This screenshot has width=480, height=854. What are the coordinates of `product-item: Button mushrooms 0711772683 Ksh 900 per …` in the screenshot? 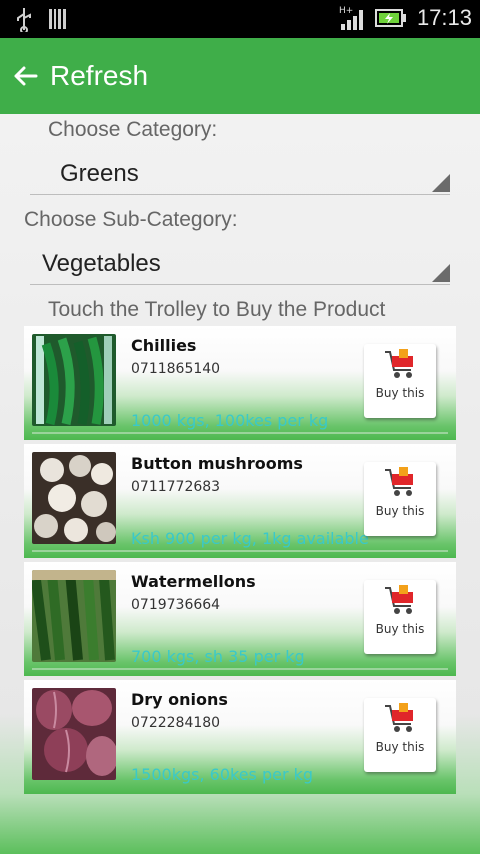 It's located at (240, 501).